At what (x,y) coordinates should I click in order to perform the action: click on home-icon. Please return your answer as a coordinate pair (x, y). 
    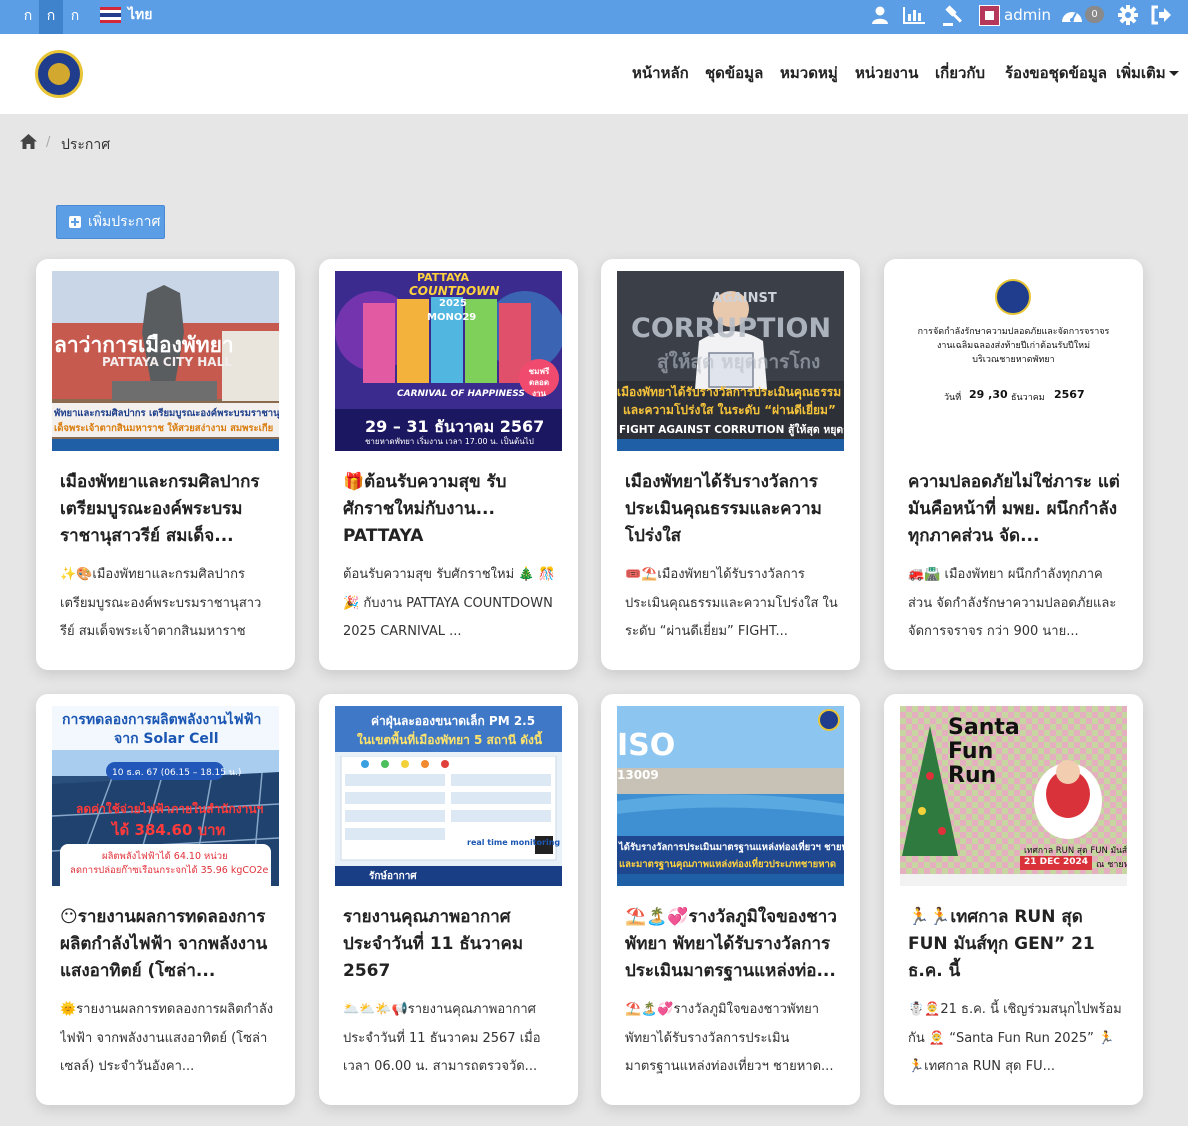
    Looking at the image, I should click on (28, 141).